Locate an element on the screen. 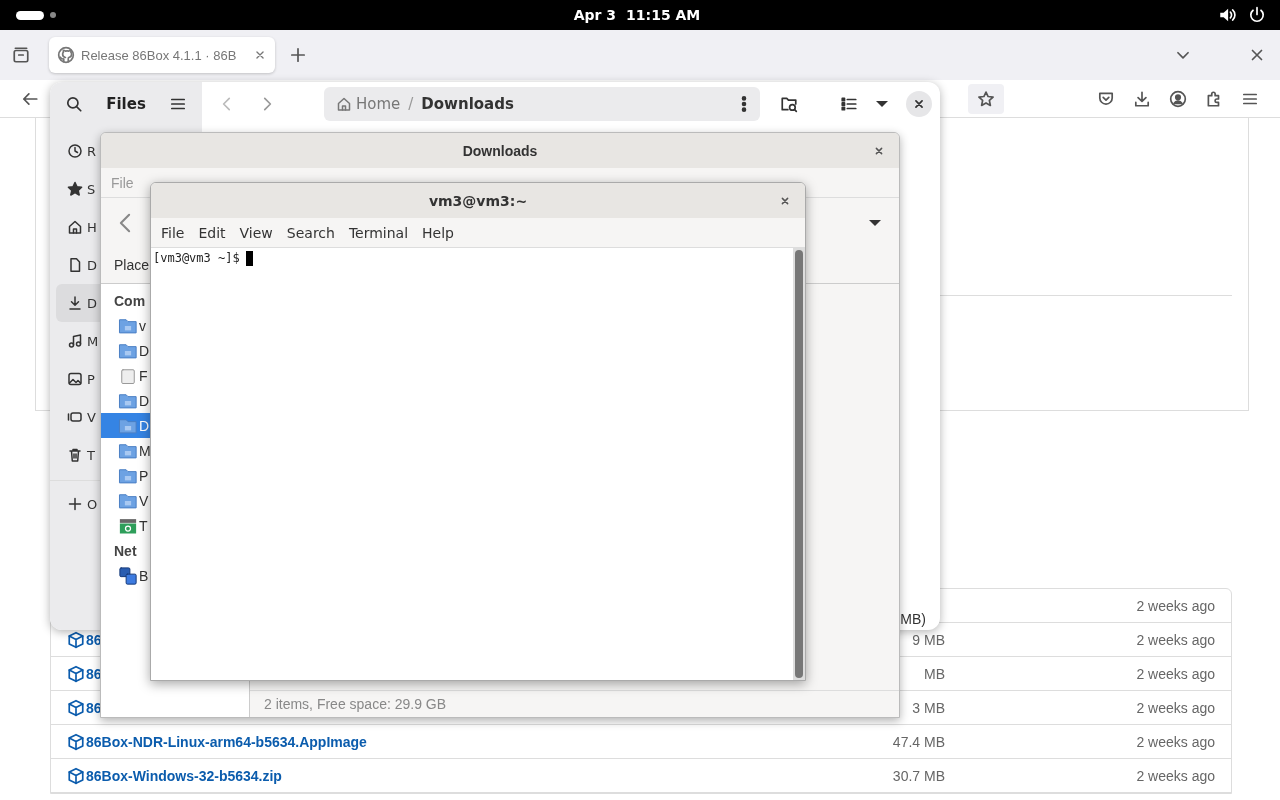 The image size is (1280, 800). clock-icon is located at coordinates (75, 151).